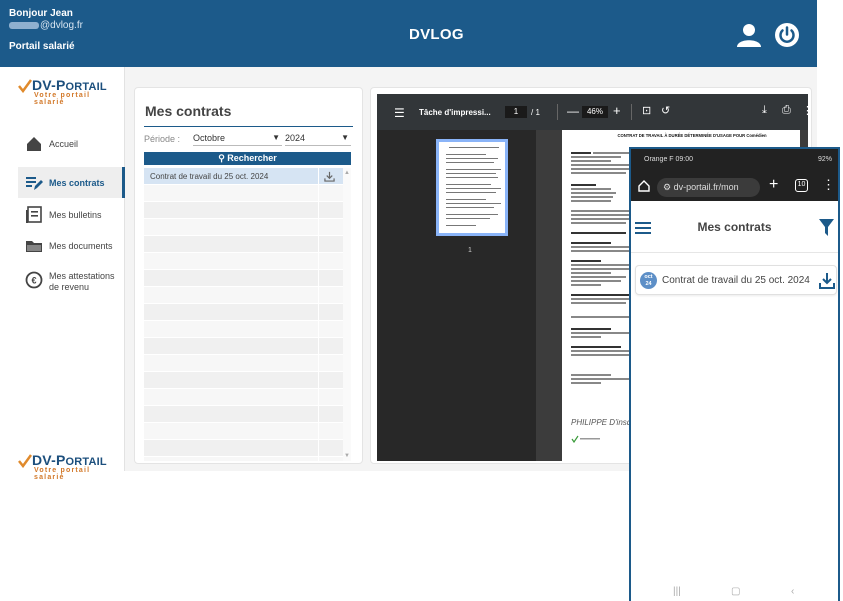  I want to click on logo-bottom: DV-PORTAIL Votre portail salarié, so click(65, 466).